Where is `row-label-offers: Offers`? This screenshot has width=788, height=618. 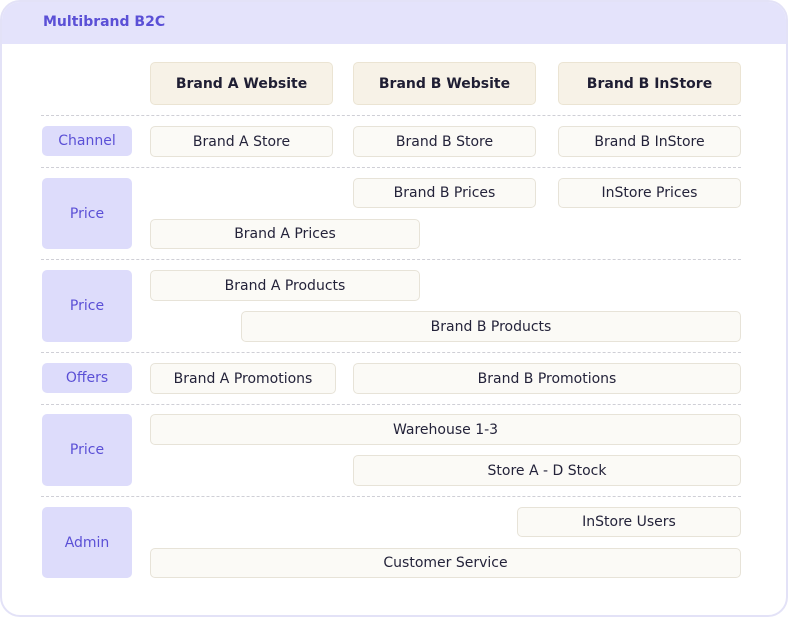 row-label-offers: Offers is located at coordinates (87, 378).